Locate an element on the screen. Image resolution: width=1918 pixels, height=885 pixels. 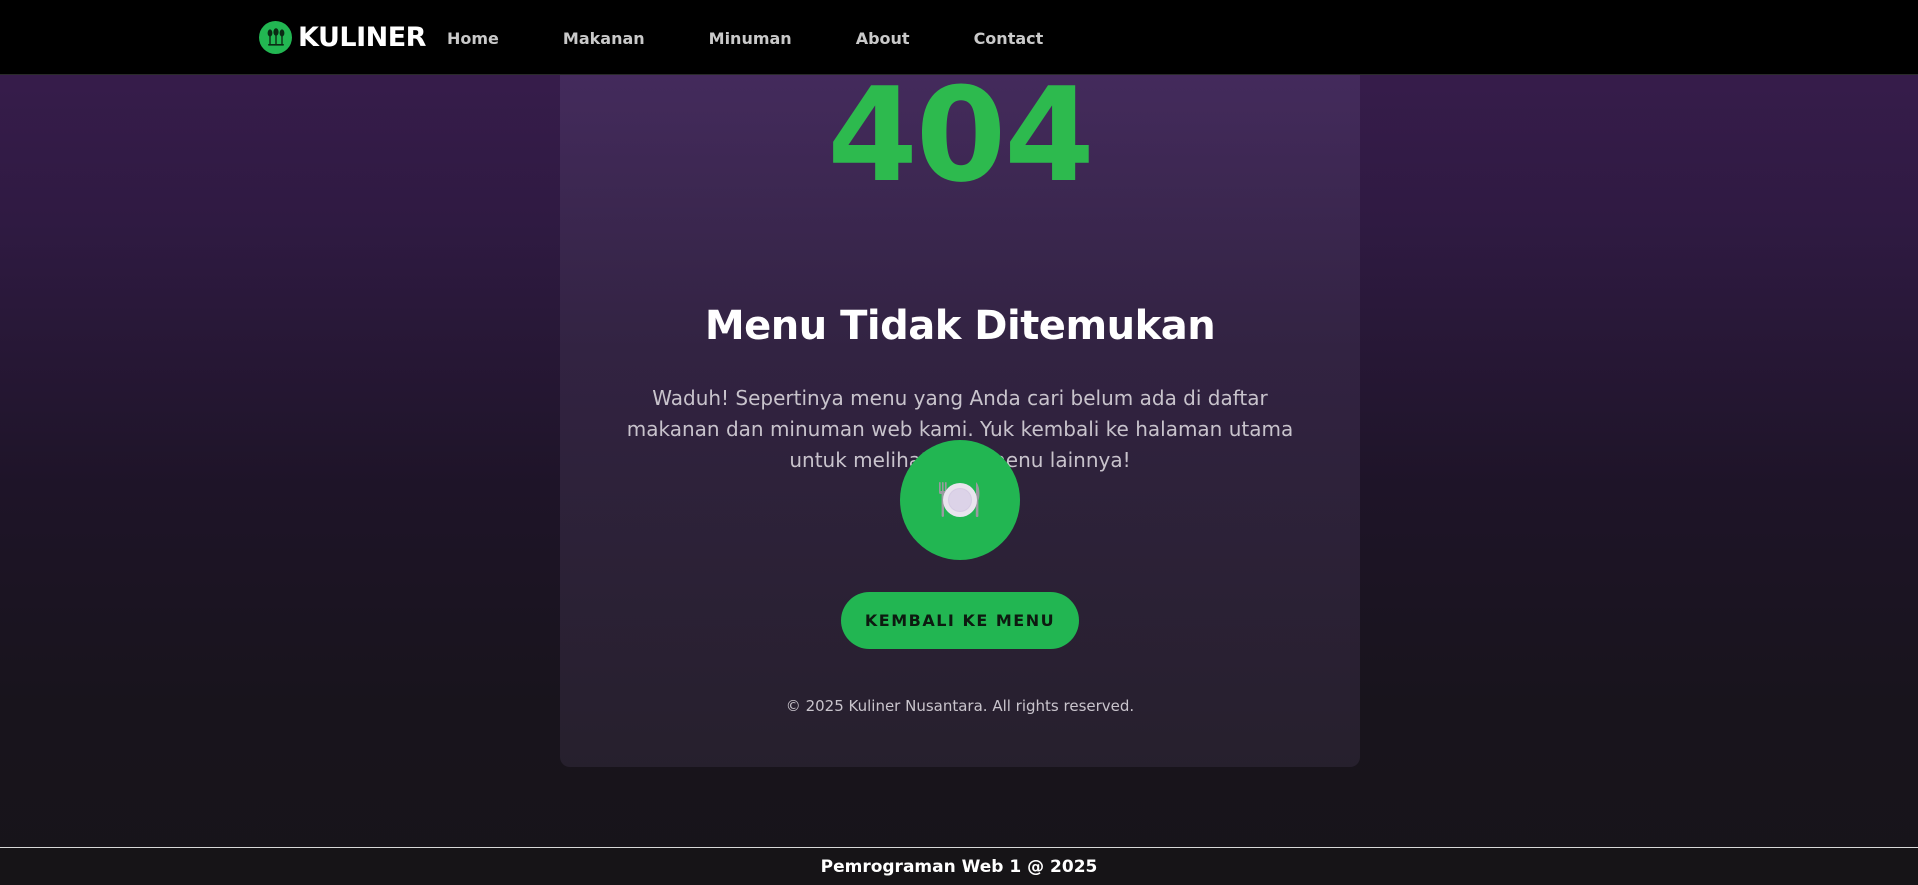
page-footer: Pemrograman Web 1 @ 2025 is located at coordinates (959, 866).